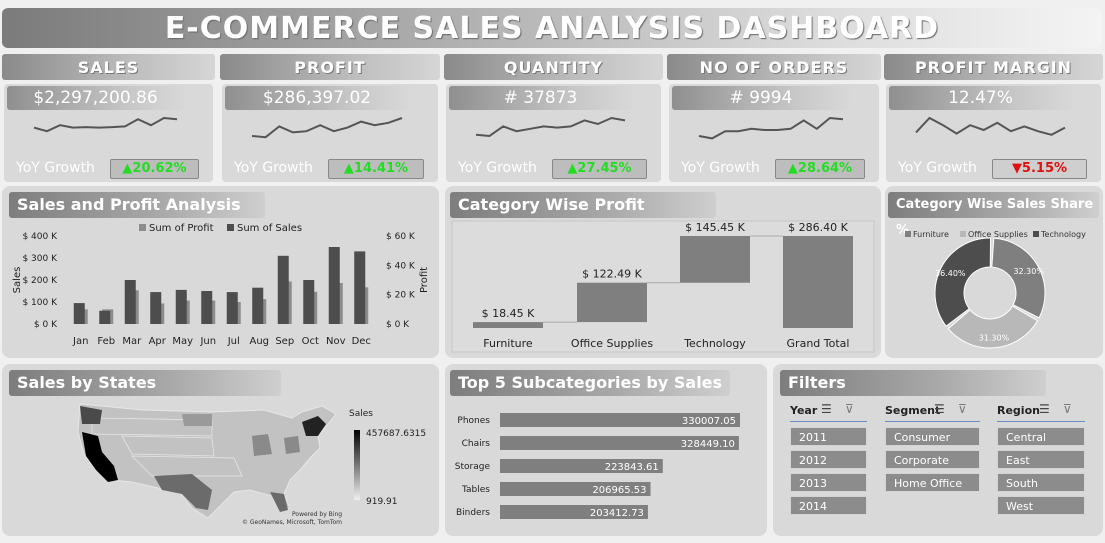 This screenshot has width=1105, height=543. What do you see at coordinates (1028, 271) in the screenshot?
I see `pie-value-0: 32.30%` at bounding box center [1028, 271].